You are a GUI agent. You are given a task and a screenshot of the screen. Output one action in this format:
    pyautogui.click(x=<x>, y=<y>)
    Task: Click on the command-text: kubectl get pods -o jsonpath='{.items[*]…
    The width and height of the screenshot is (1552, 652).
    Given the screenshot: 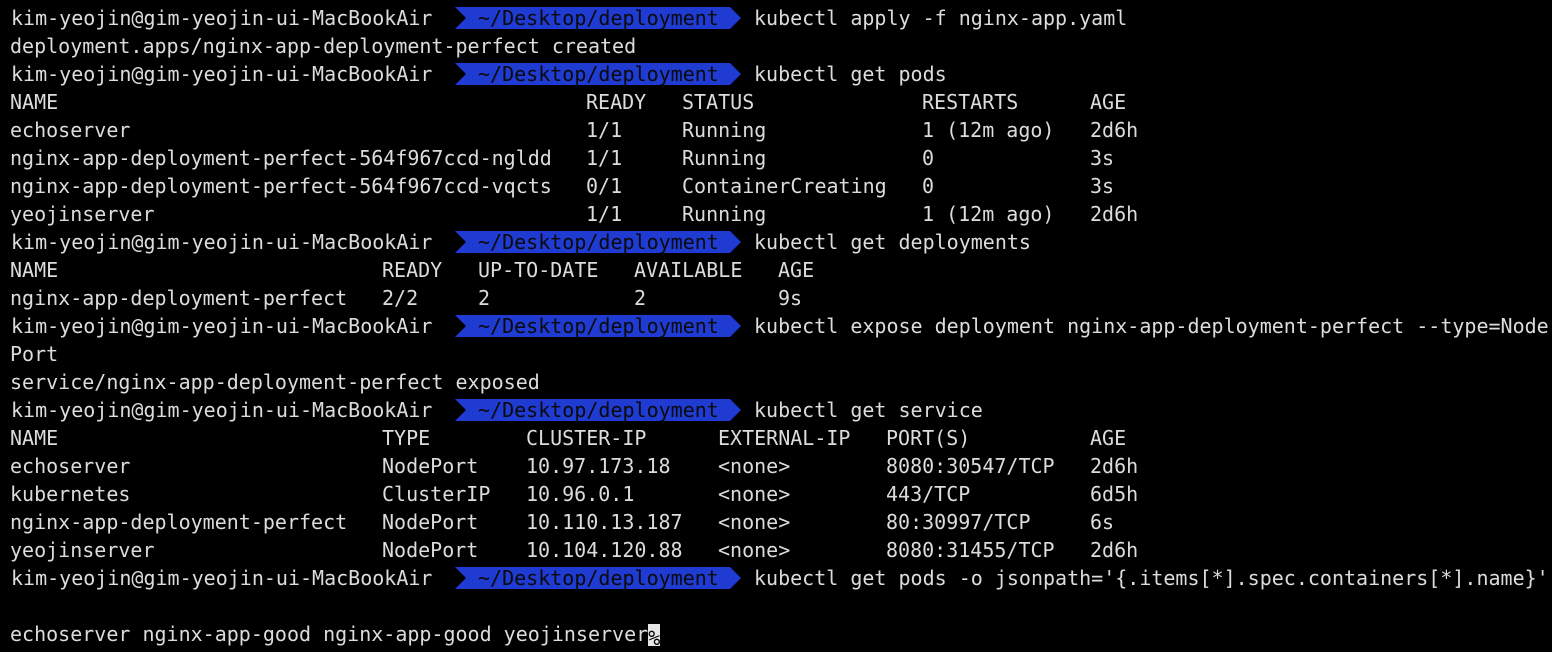 What is the action you would take?
    pyautogui.click(x=1151, y=578)
    